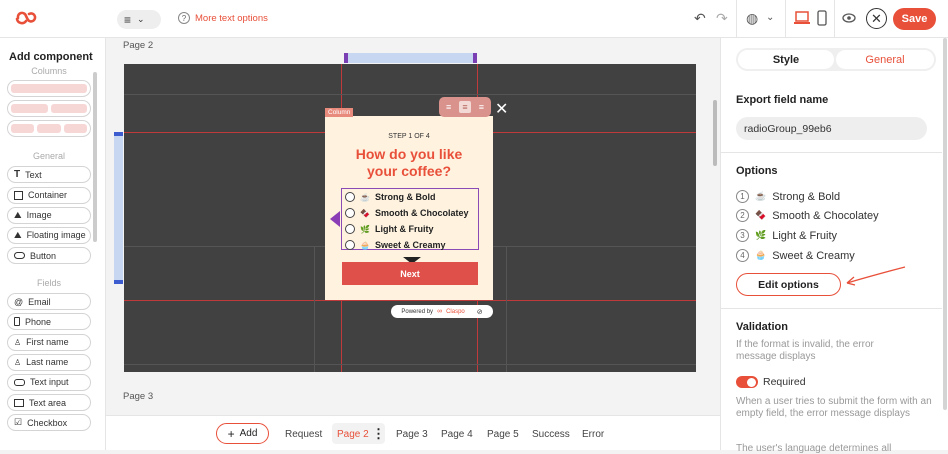 Image resolution: width=948 pixels, height=454 pixels. What do you see at coordinates (876, 276) in the screenshot?
I see `annotation-arrow-icon` at bounding box center [876, 276].